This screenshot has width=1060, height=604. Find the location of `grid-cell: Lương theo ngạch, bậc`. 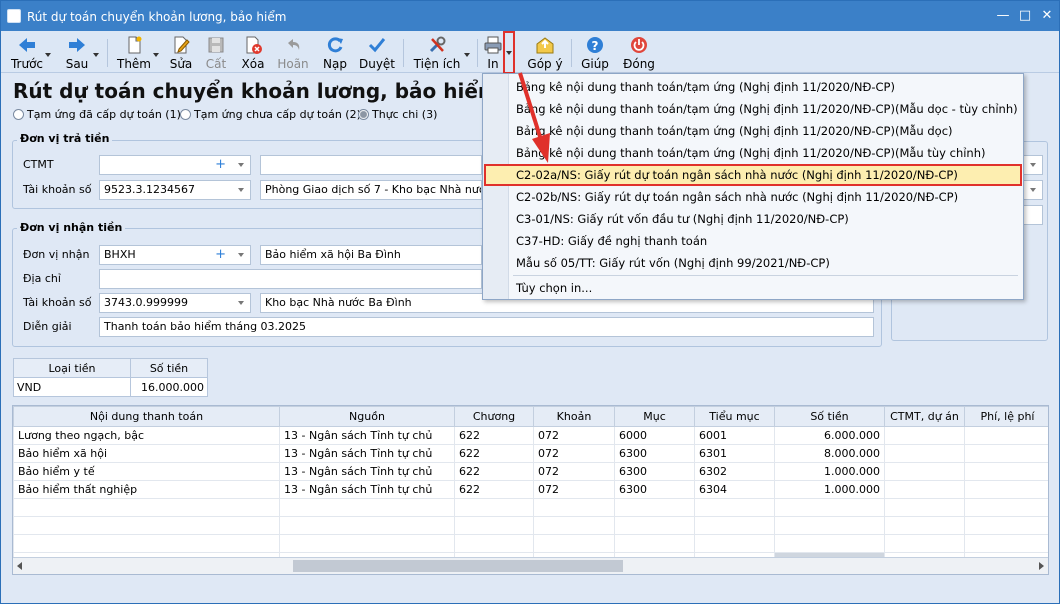

grid-cell: Lương theo ngạch, bậc is located at coordinates (146, 435).